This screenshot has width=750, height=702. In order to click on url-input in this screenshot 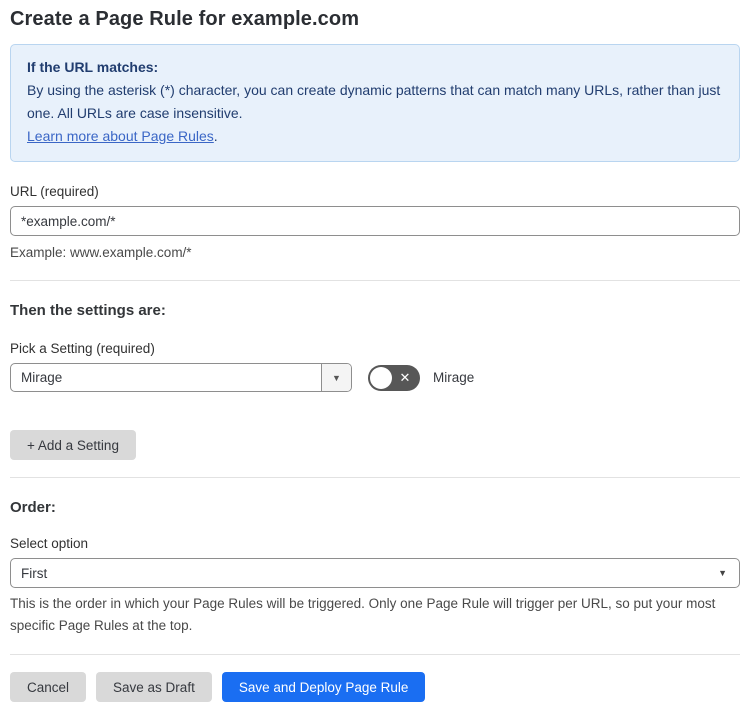, I will do `click(375, 221)`.